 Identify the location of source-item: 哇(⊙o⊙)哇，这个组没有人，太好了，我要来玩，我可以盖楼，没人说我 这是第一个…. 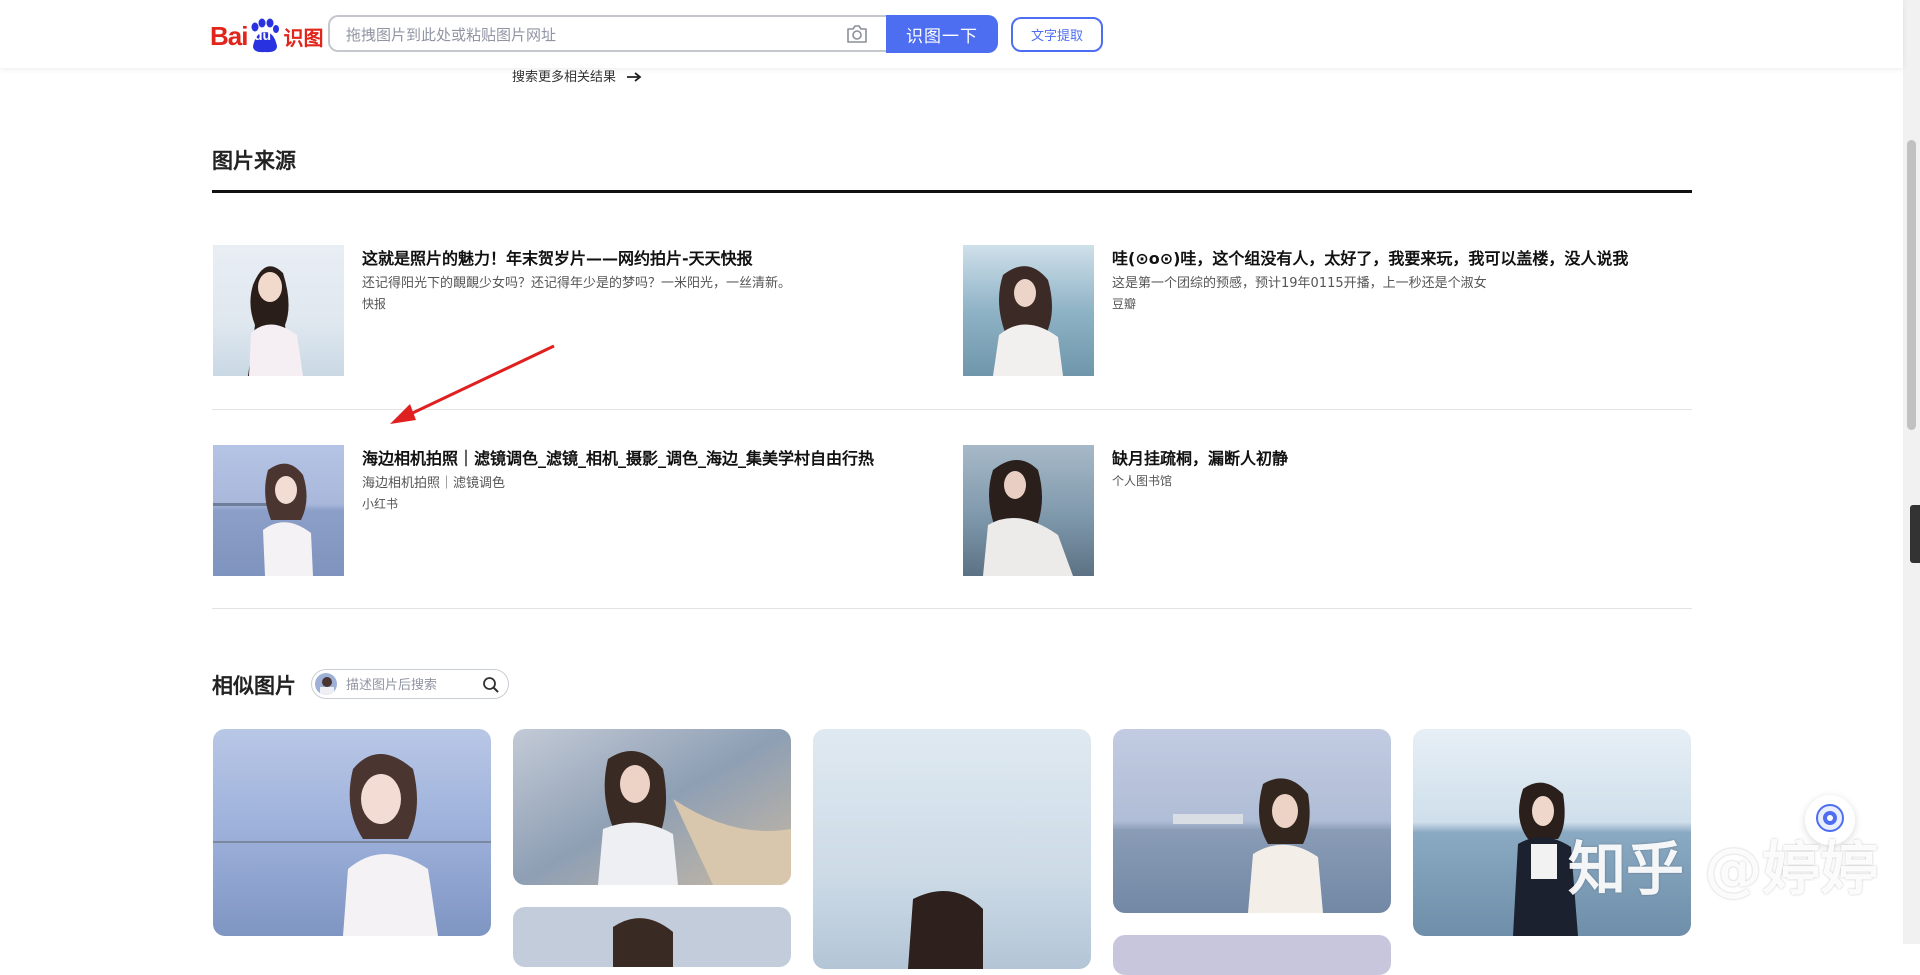
(1333, 311).